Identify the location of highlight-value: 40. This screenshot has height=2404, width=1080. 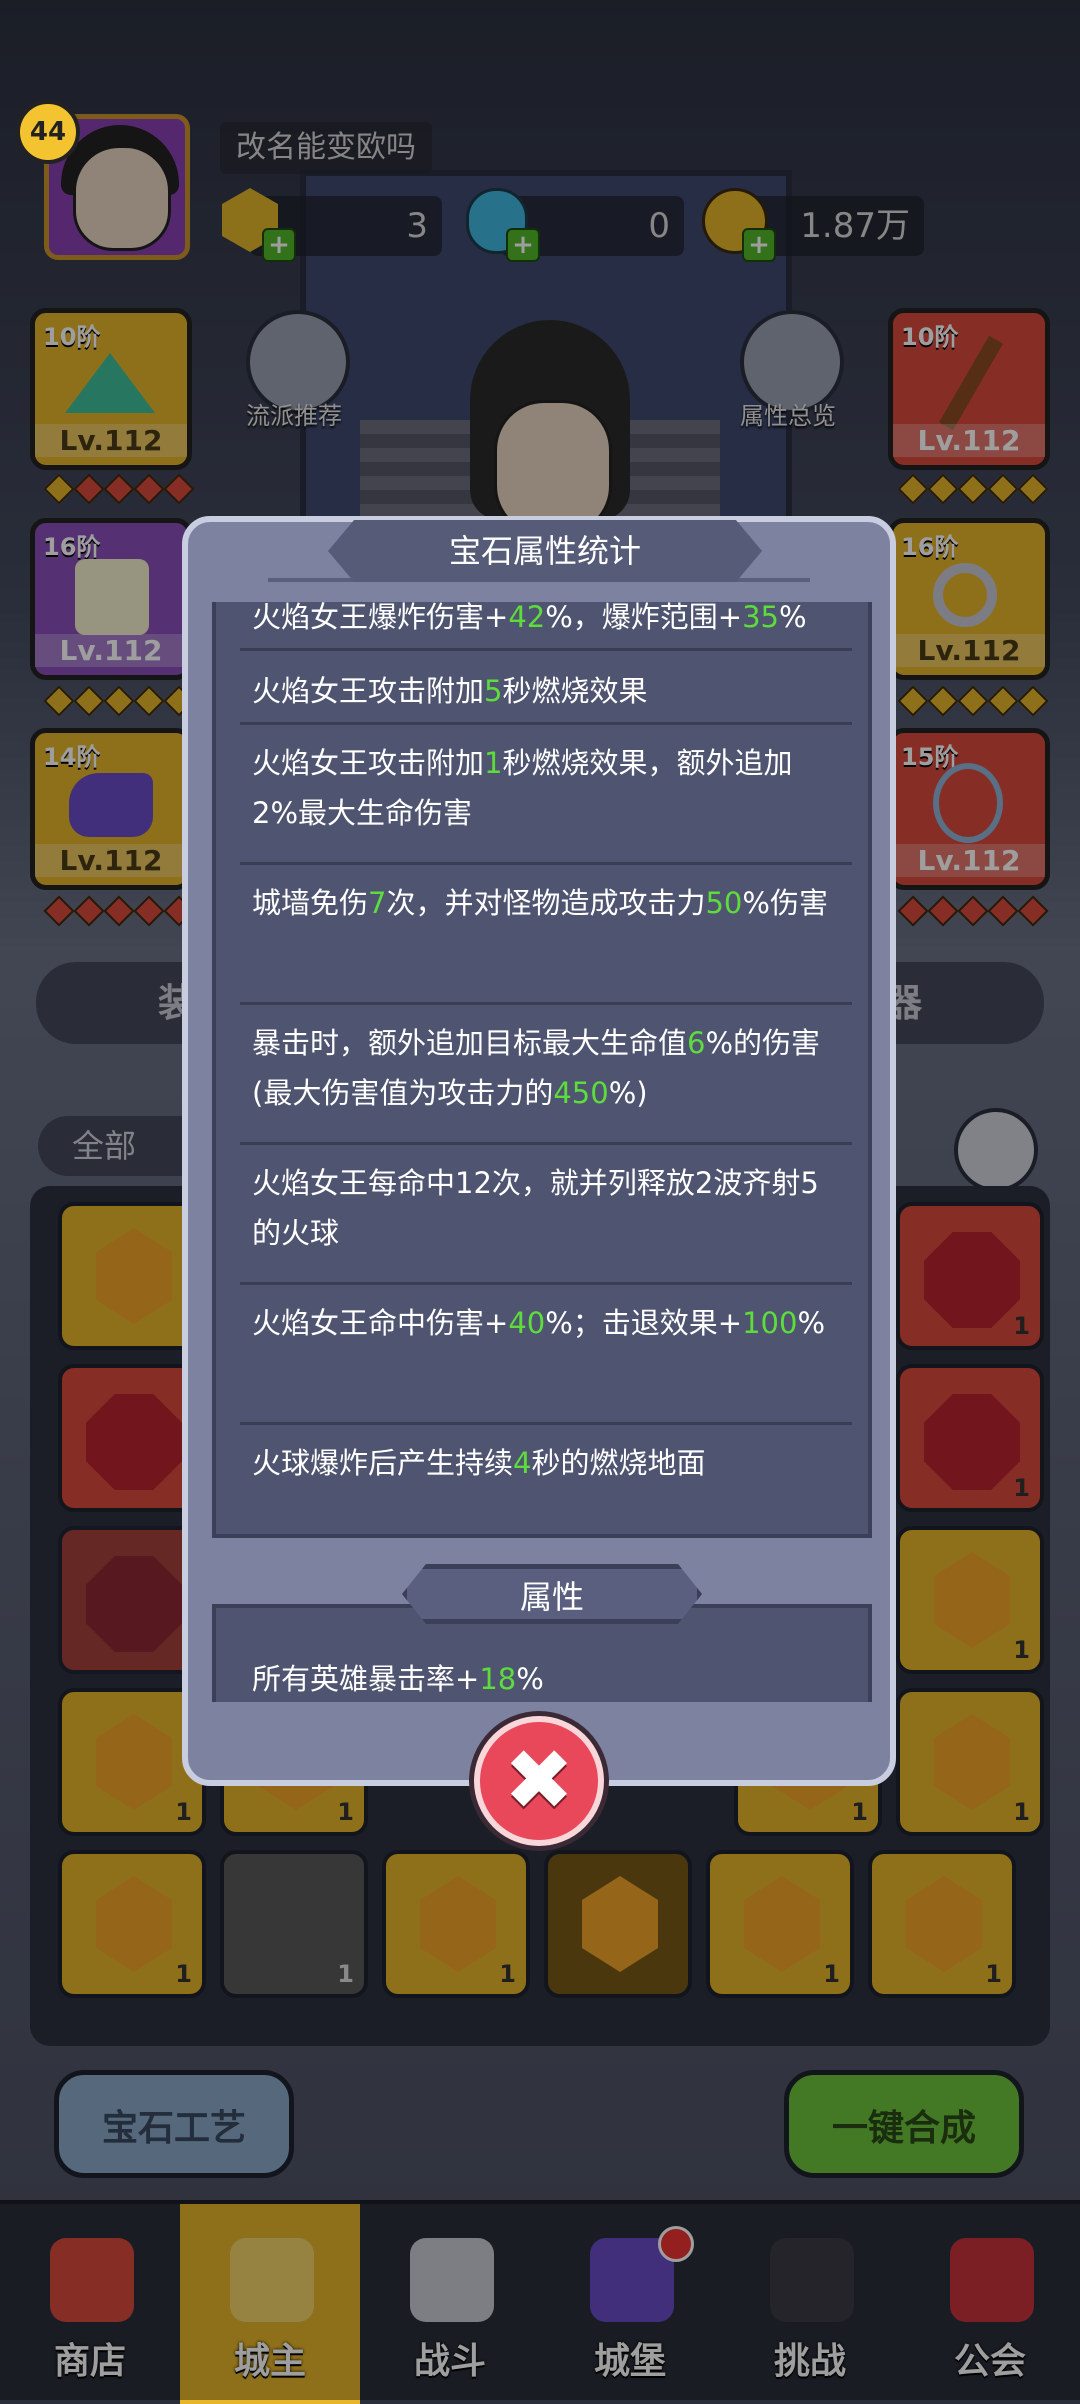
(527, 1323).